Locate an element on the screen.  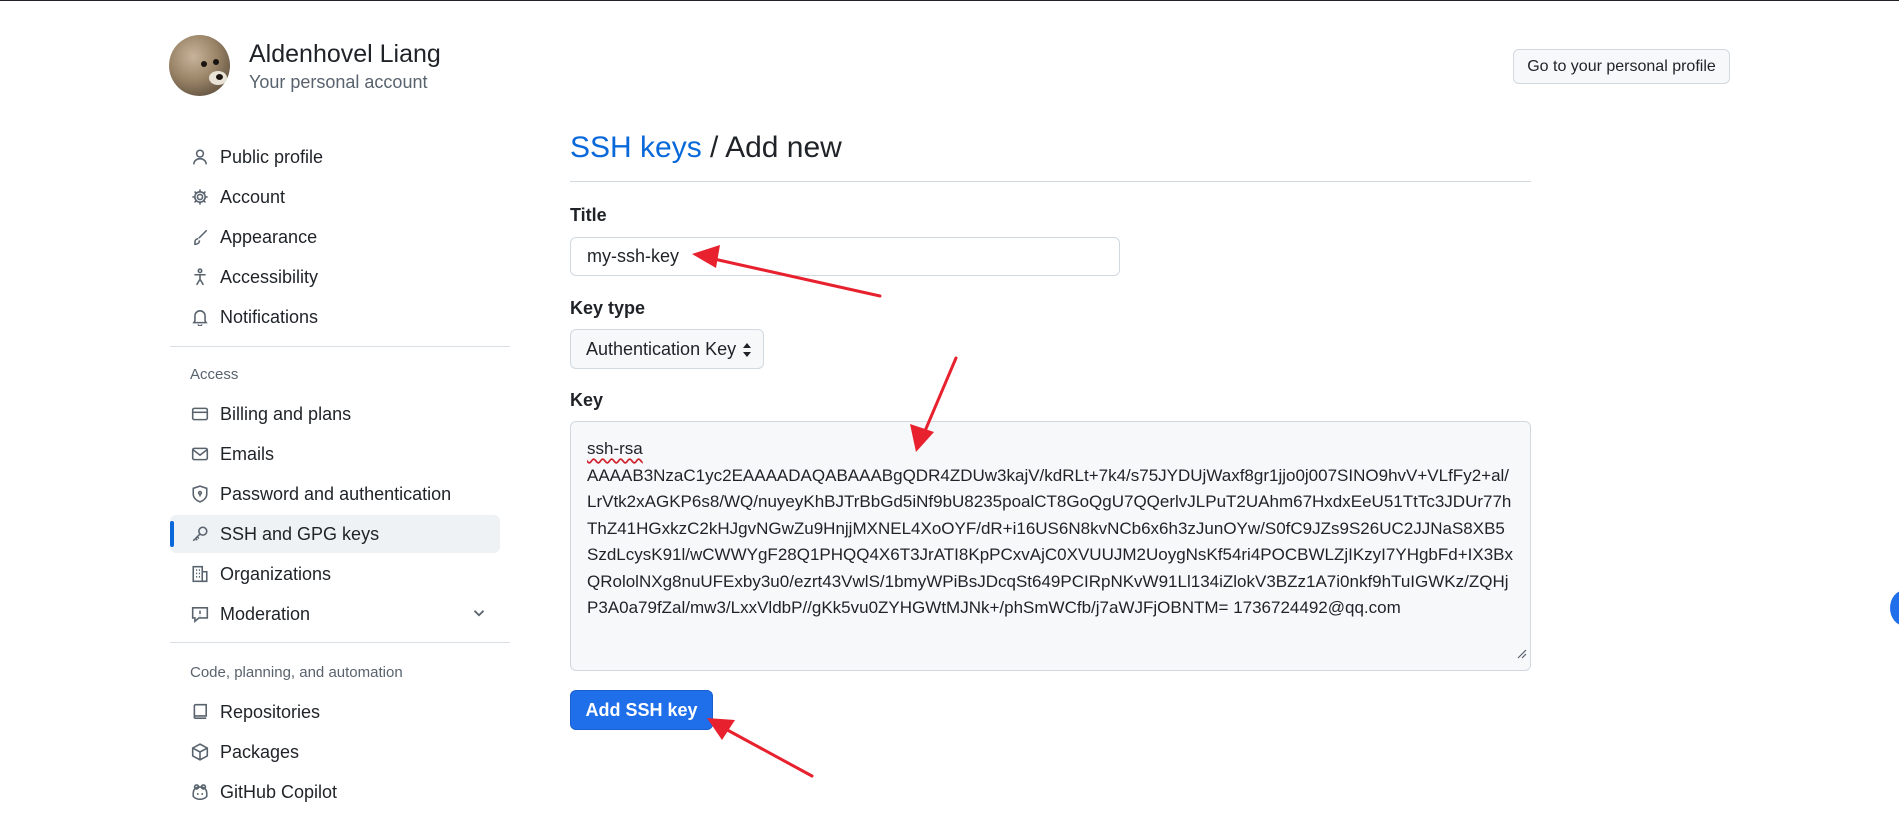
title-label: Title is located at coordinates (588, 215).